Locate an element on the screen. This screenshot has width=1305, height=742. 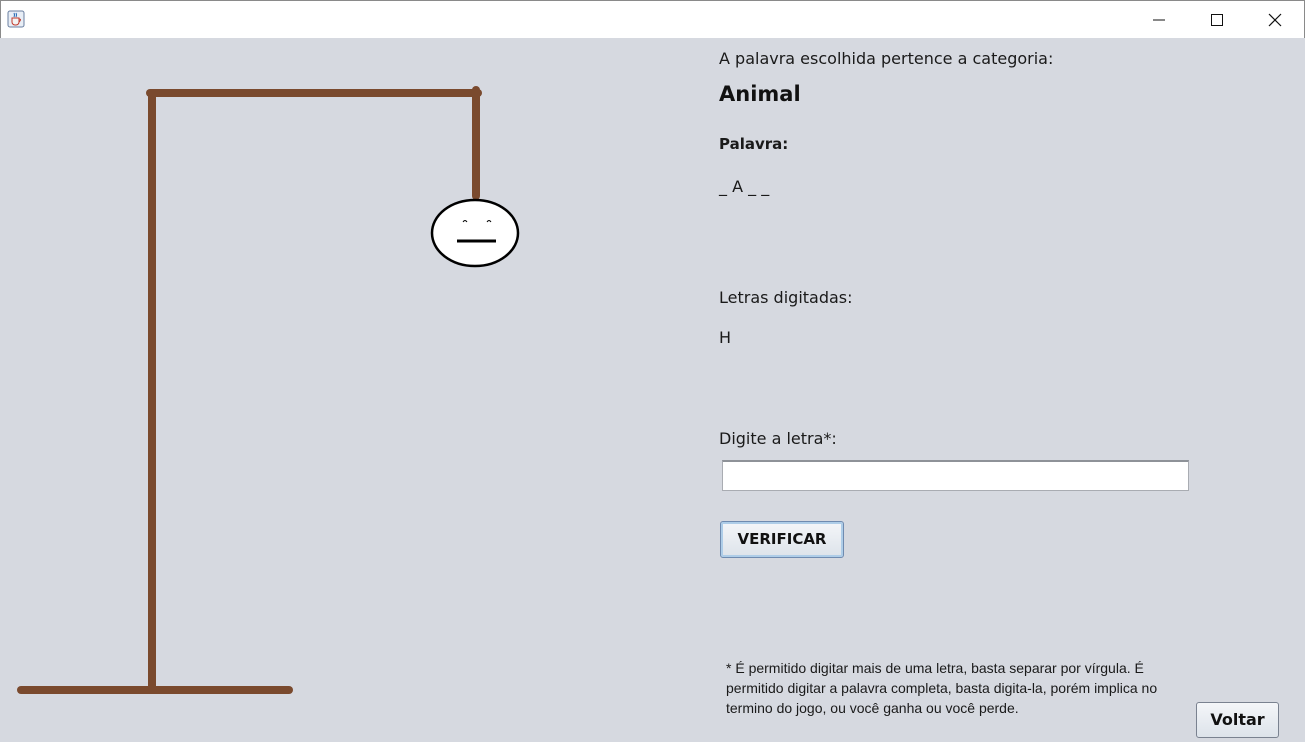
letter-input-label: Digite a letra*: is located at coordinates (778, 438).